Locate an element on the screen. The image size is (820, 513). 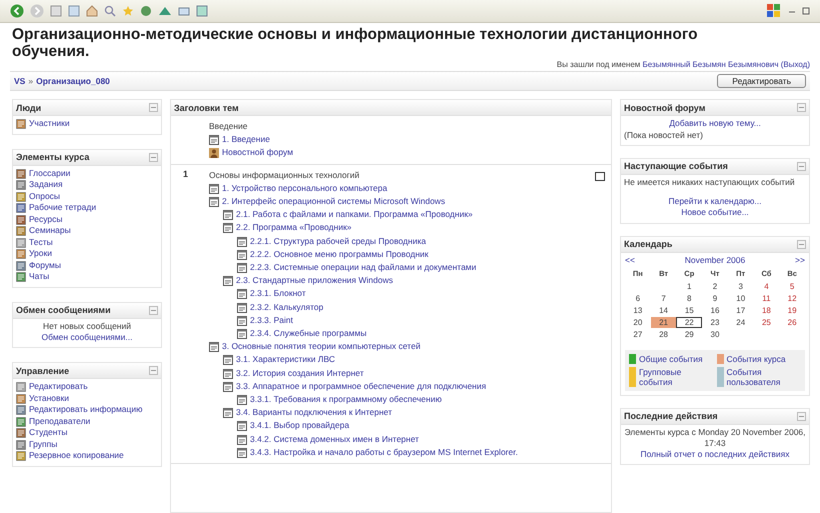
calendar-day: 9 is located at coordinates (715, 298).